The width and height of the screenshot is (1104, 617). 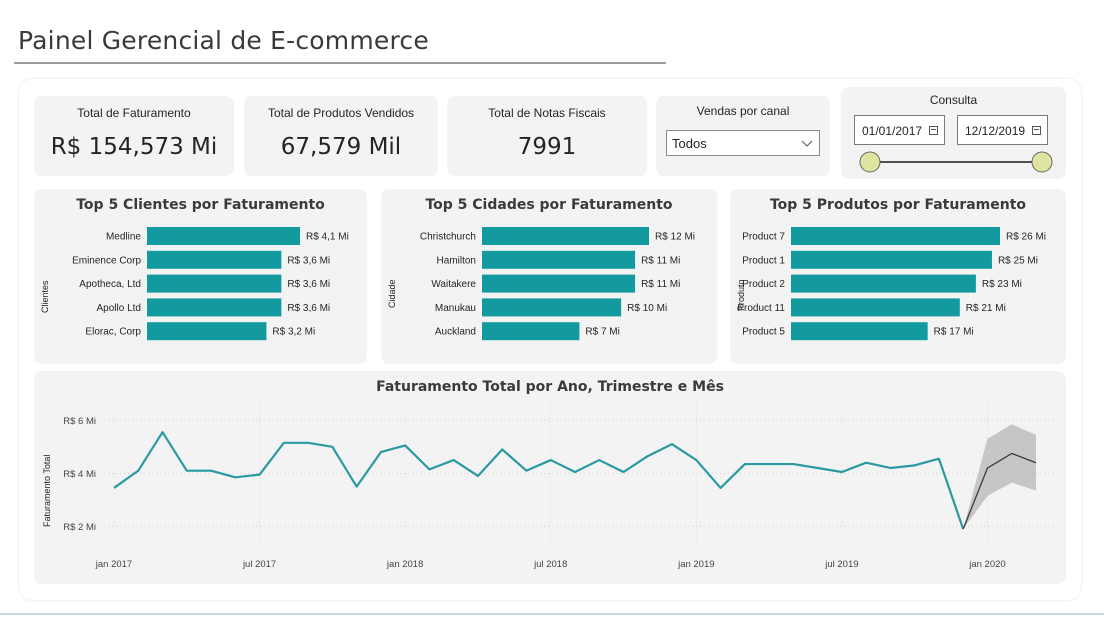 What do you see at coordinates (689, 143) in the screenshot?
I see `channel-dropdown-value: Todos` at bounding box center [689, 143].